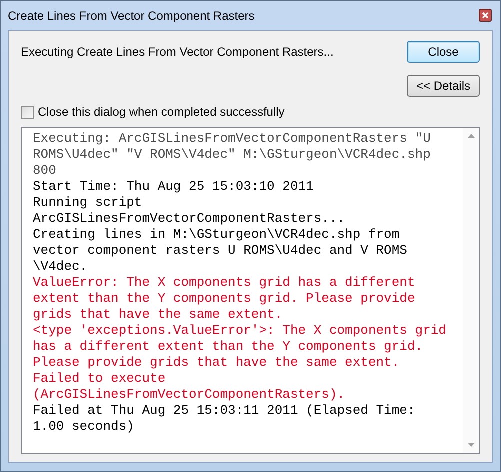  What do you see at coordinates (224, 283) in the screenshot?
I see `error-log-line: ValueError: The X components grid has a different` at bounding box center [224, 283].